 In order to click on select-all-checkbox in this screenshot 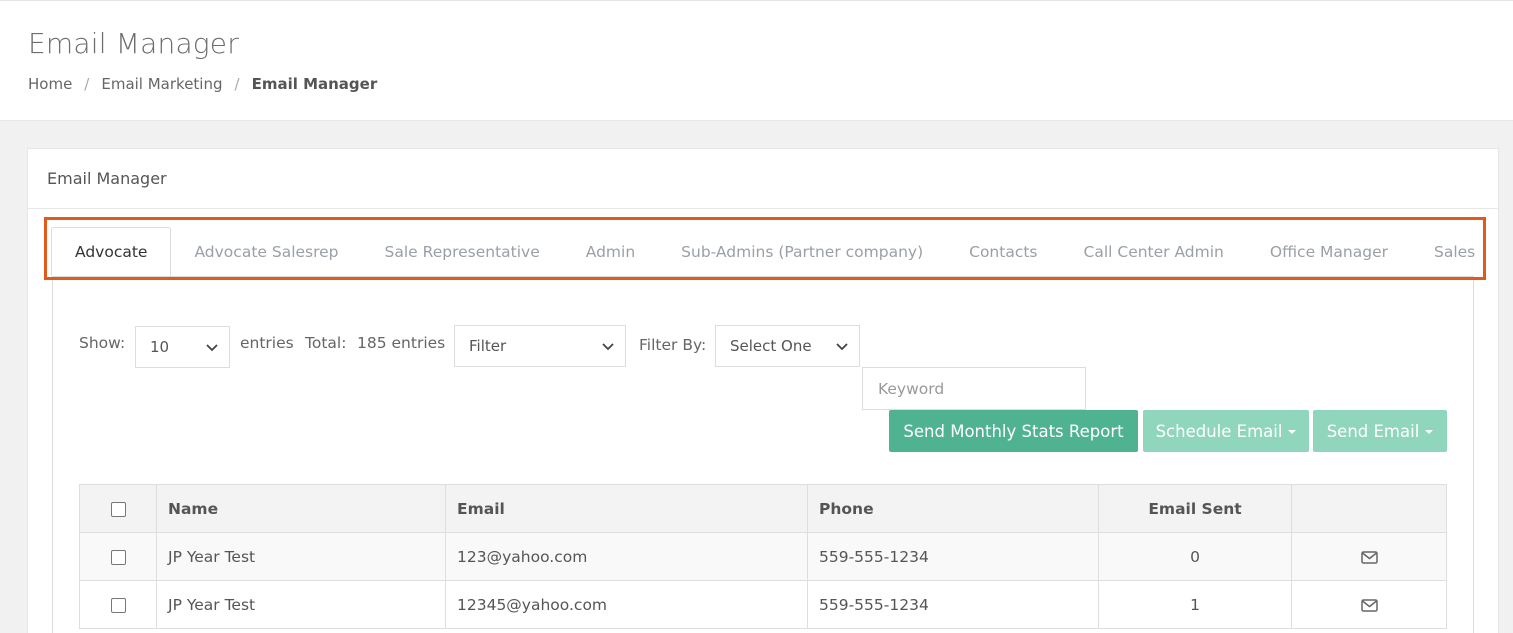, I will do `click(118, 509)`.